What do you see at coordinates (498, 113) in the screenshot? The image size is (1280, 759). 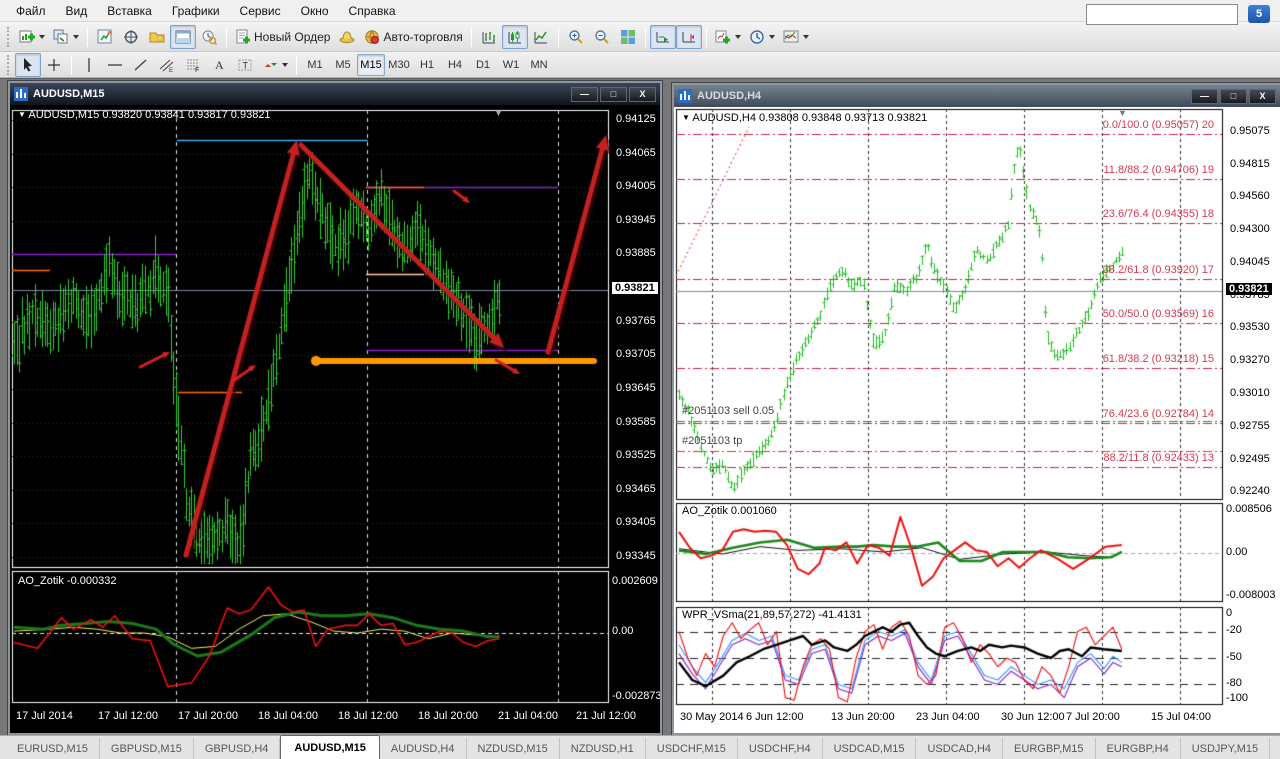 I see `left-chart-shift-marker: ▼` at bounding box center [498, 113].